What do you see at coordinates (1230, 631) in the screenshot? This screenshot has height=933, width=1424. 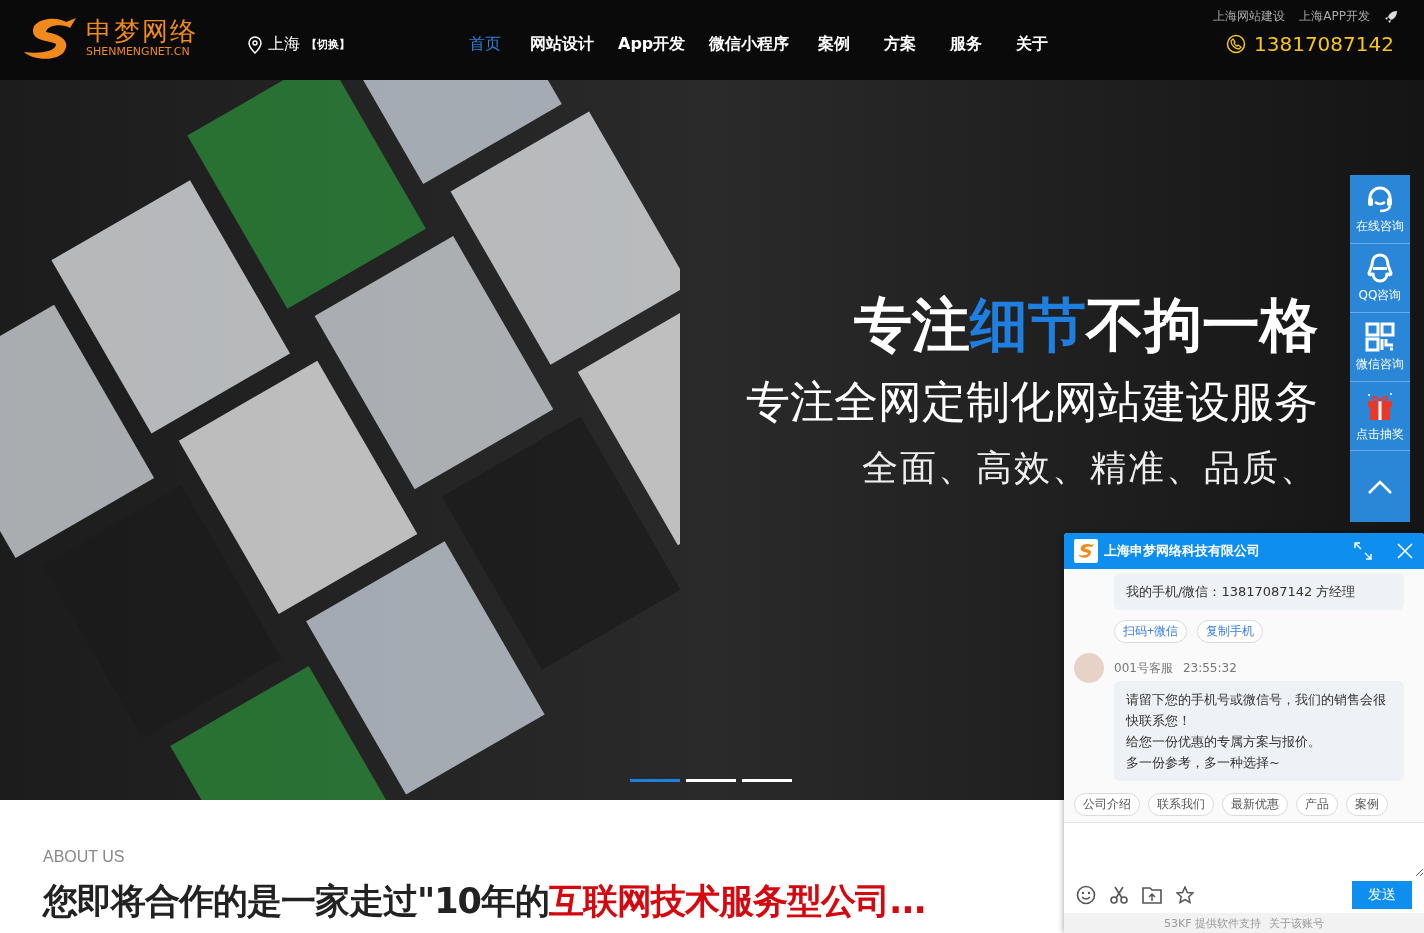 I see `chat-action-button: 复制手机` at bounding box center [1230, 631].